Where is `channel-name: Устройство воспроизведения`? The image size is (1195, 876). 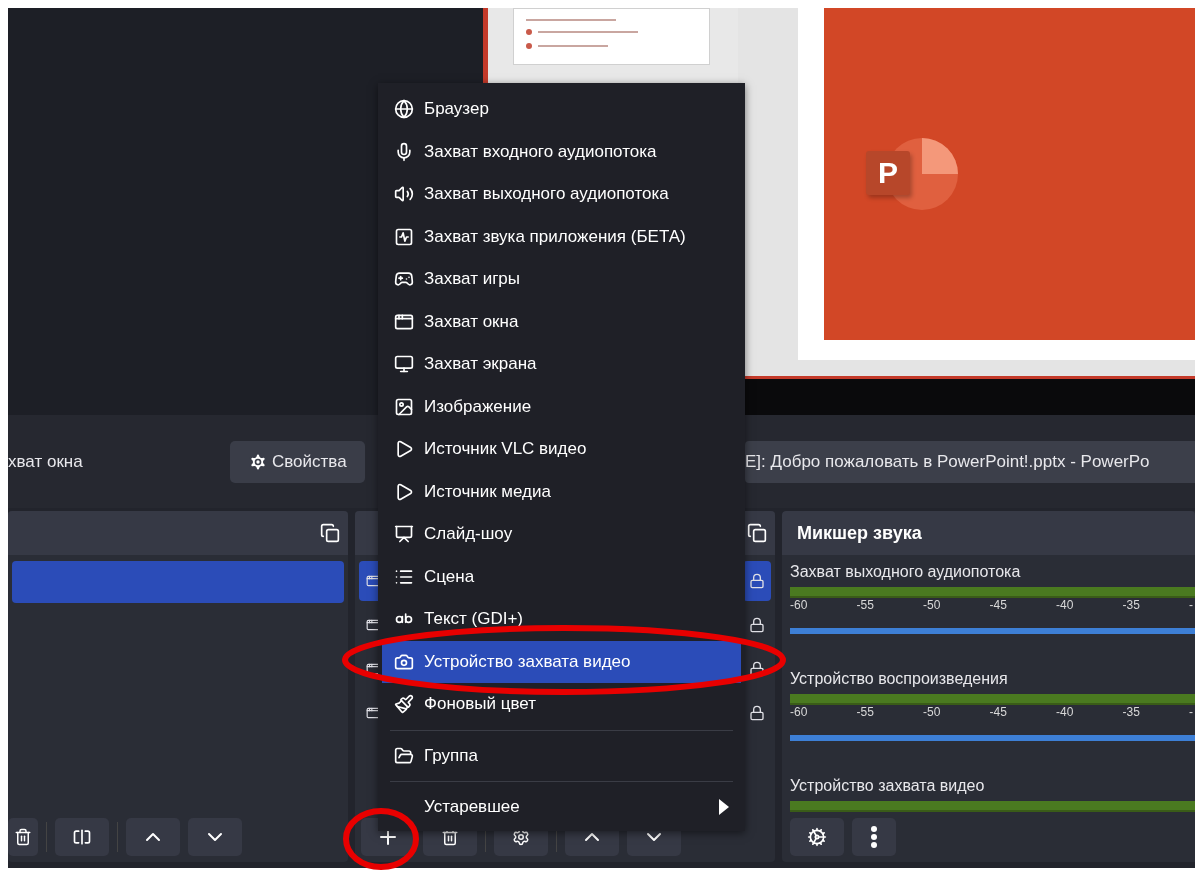 channel-name: Устройство воспроизведения is located at coordinates (899, 679).